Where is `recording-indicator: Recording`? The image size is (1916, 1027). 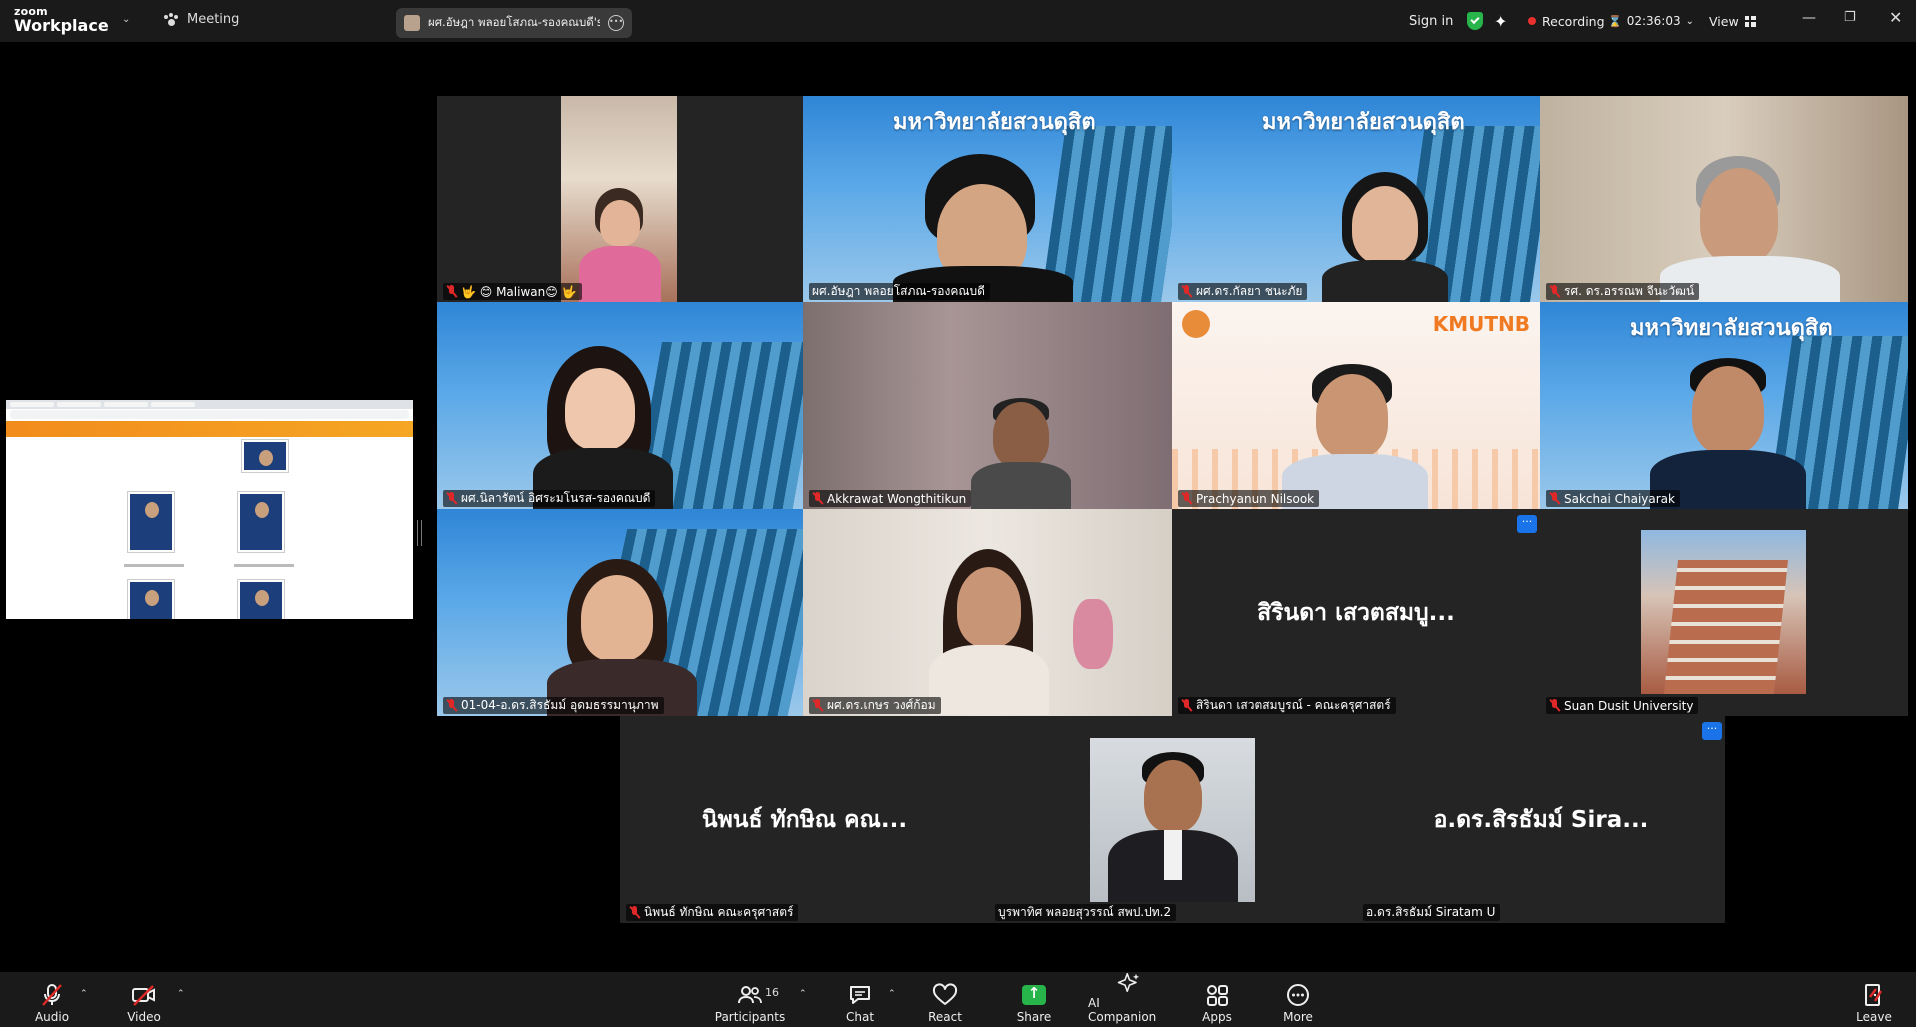
recording-indicator: Recording is located at coordinates (1566, 21).